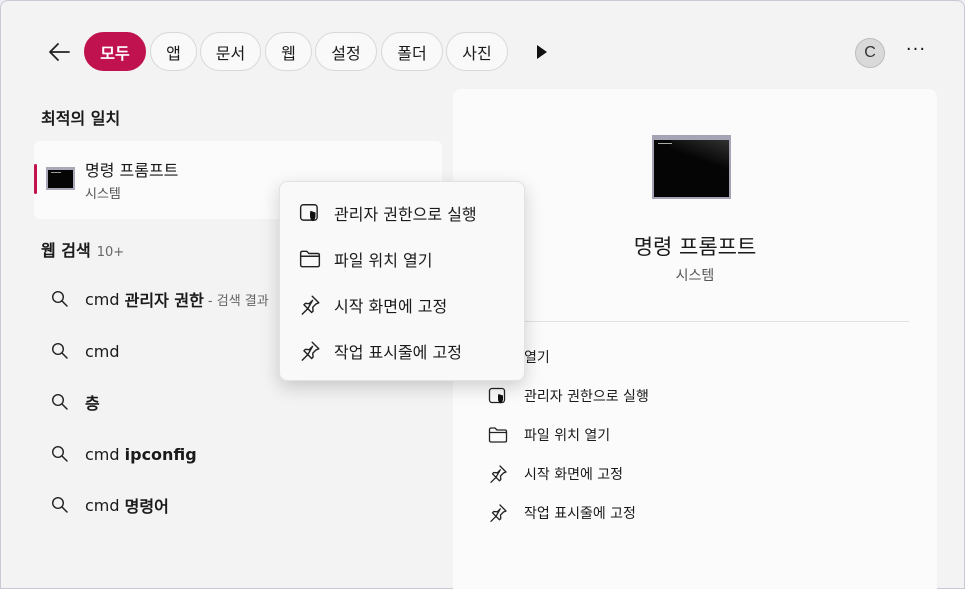 This screenshot has height=589, width=965. I want to click on more-filters-button, so click(542, 52).